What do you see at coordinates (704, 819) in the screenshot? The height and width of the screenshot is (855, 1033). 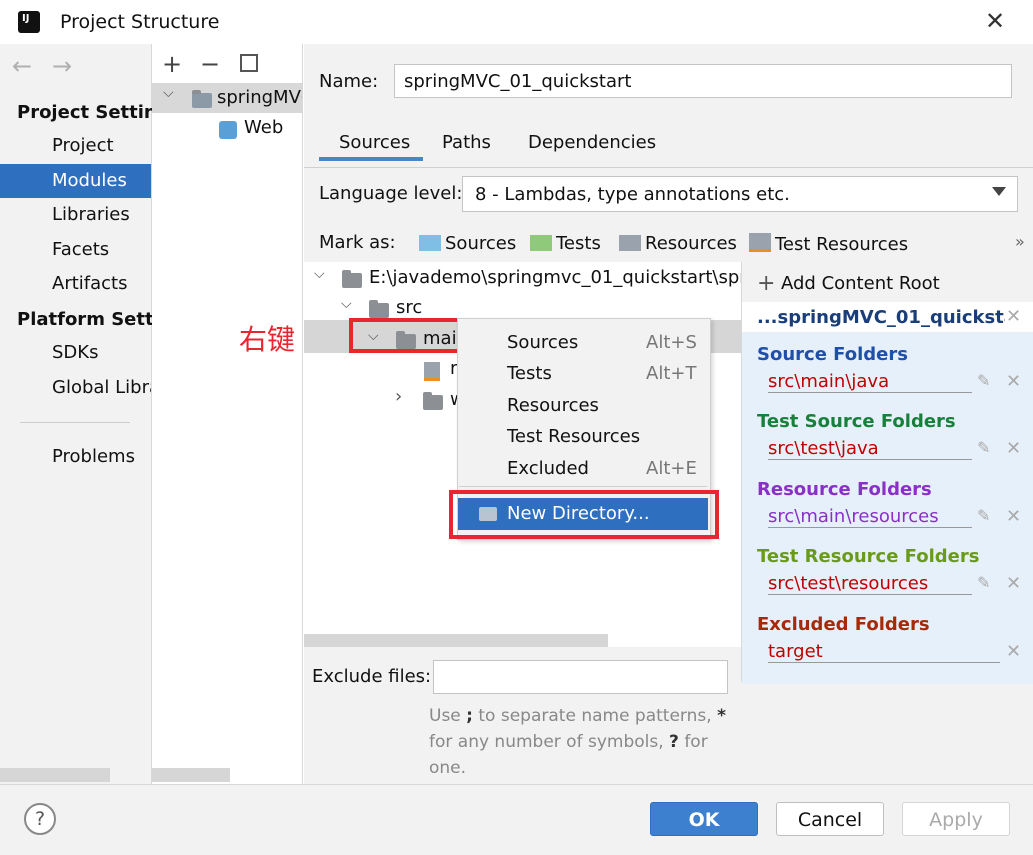 I see `ok-button: OK` at bounding box center [704, 819].